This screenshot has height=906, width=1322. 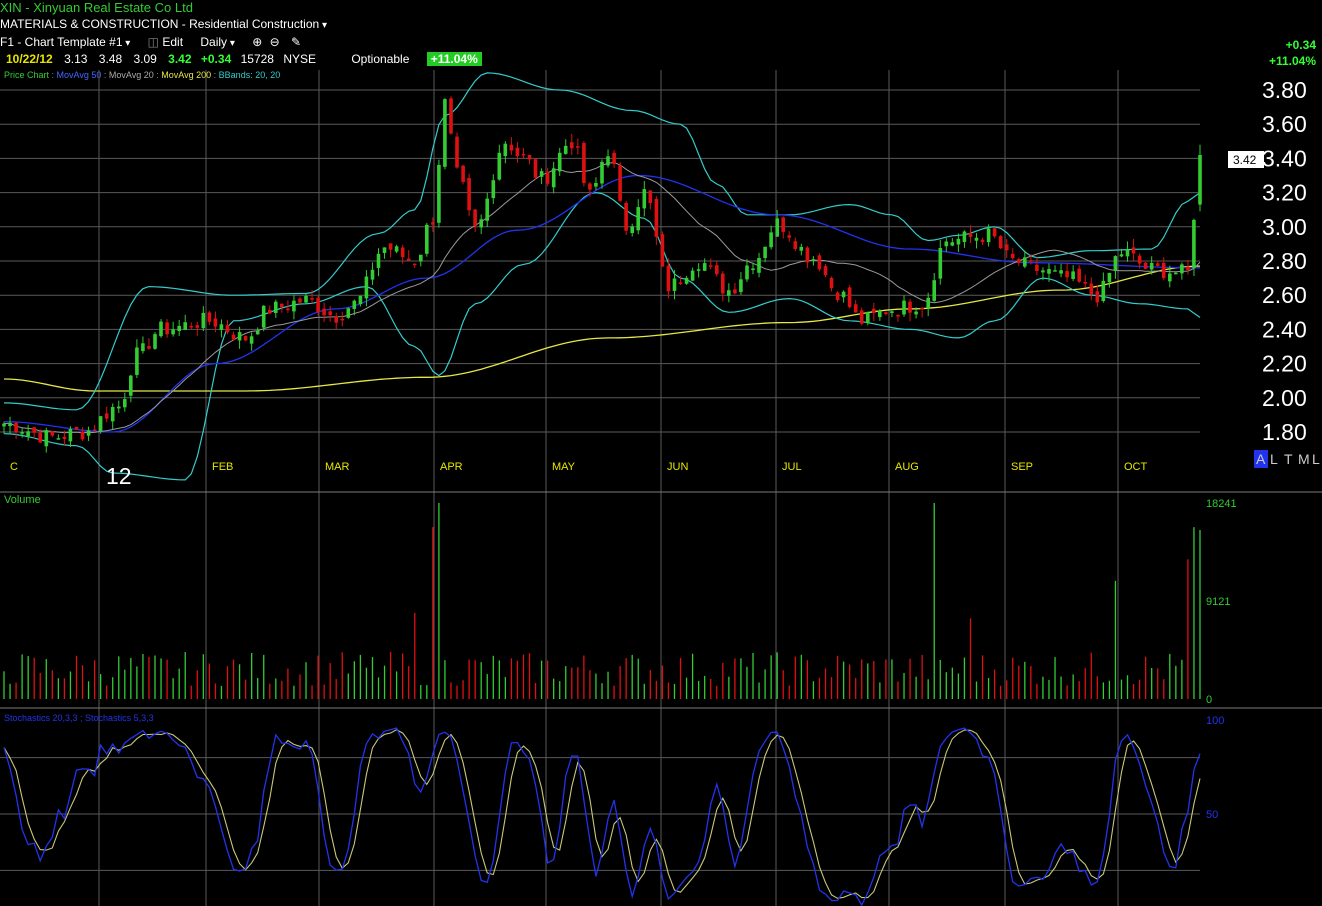 I want to click on month-label: APR, so click(x=451, y=467).